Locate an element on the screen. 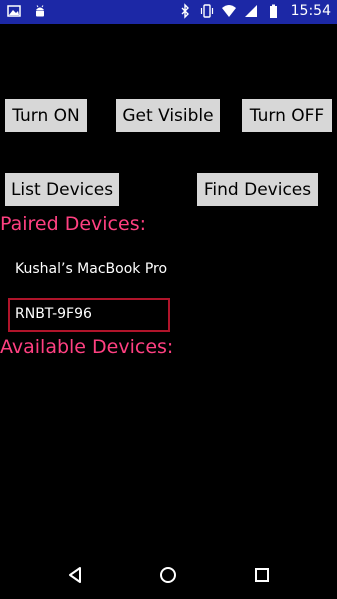  status-bar: 15:54 is located at coordinates (168, 12).